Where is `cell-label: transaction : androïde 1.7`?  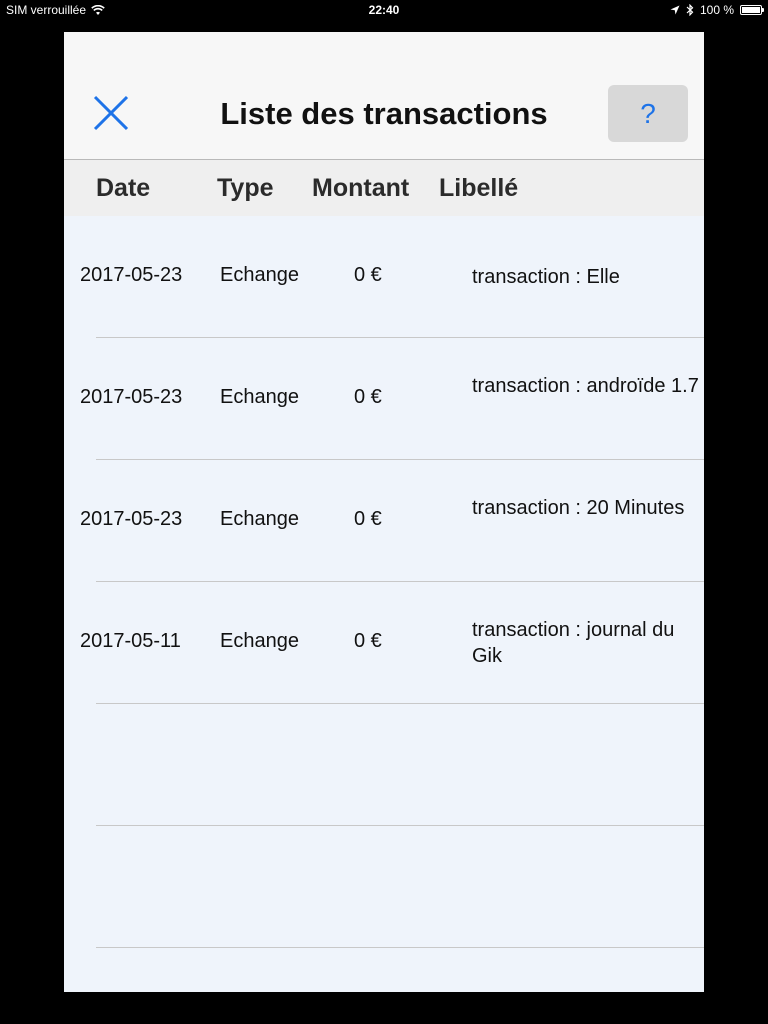
cell-label: transaction : androïde 1.7 is located at coordinates (585, 386).